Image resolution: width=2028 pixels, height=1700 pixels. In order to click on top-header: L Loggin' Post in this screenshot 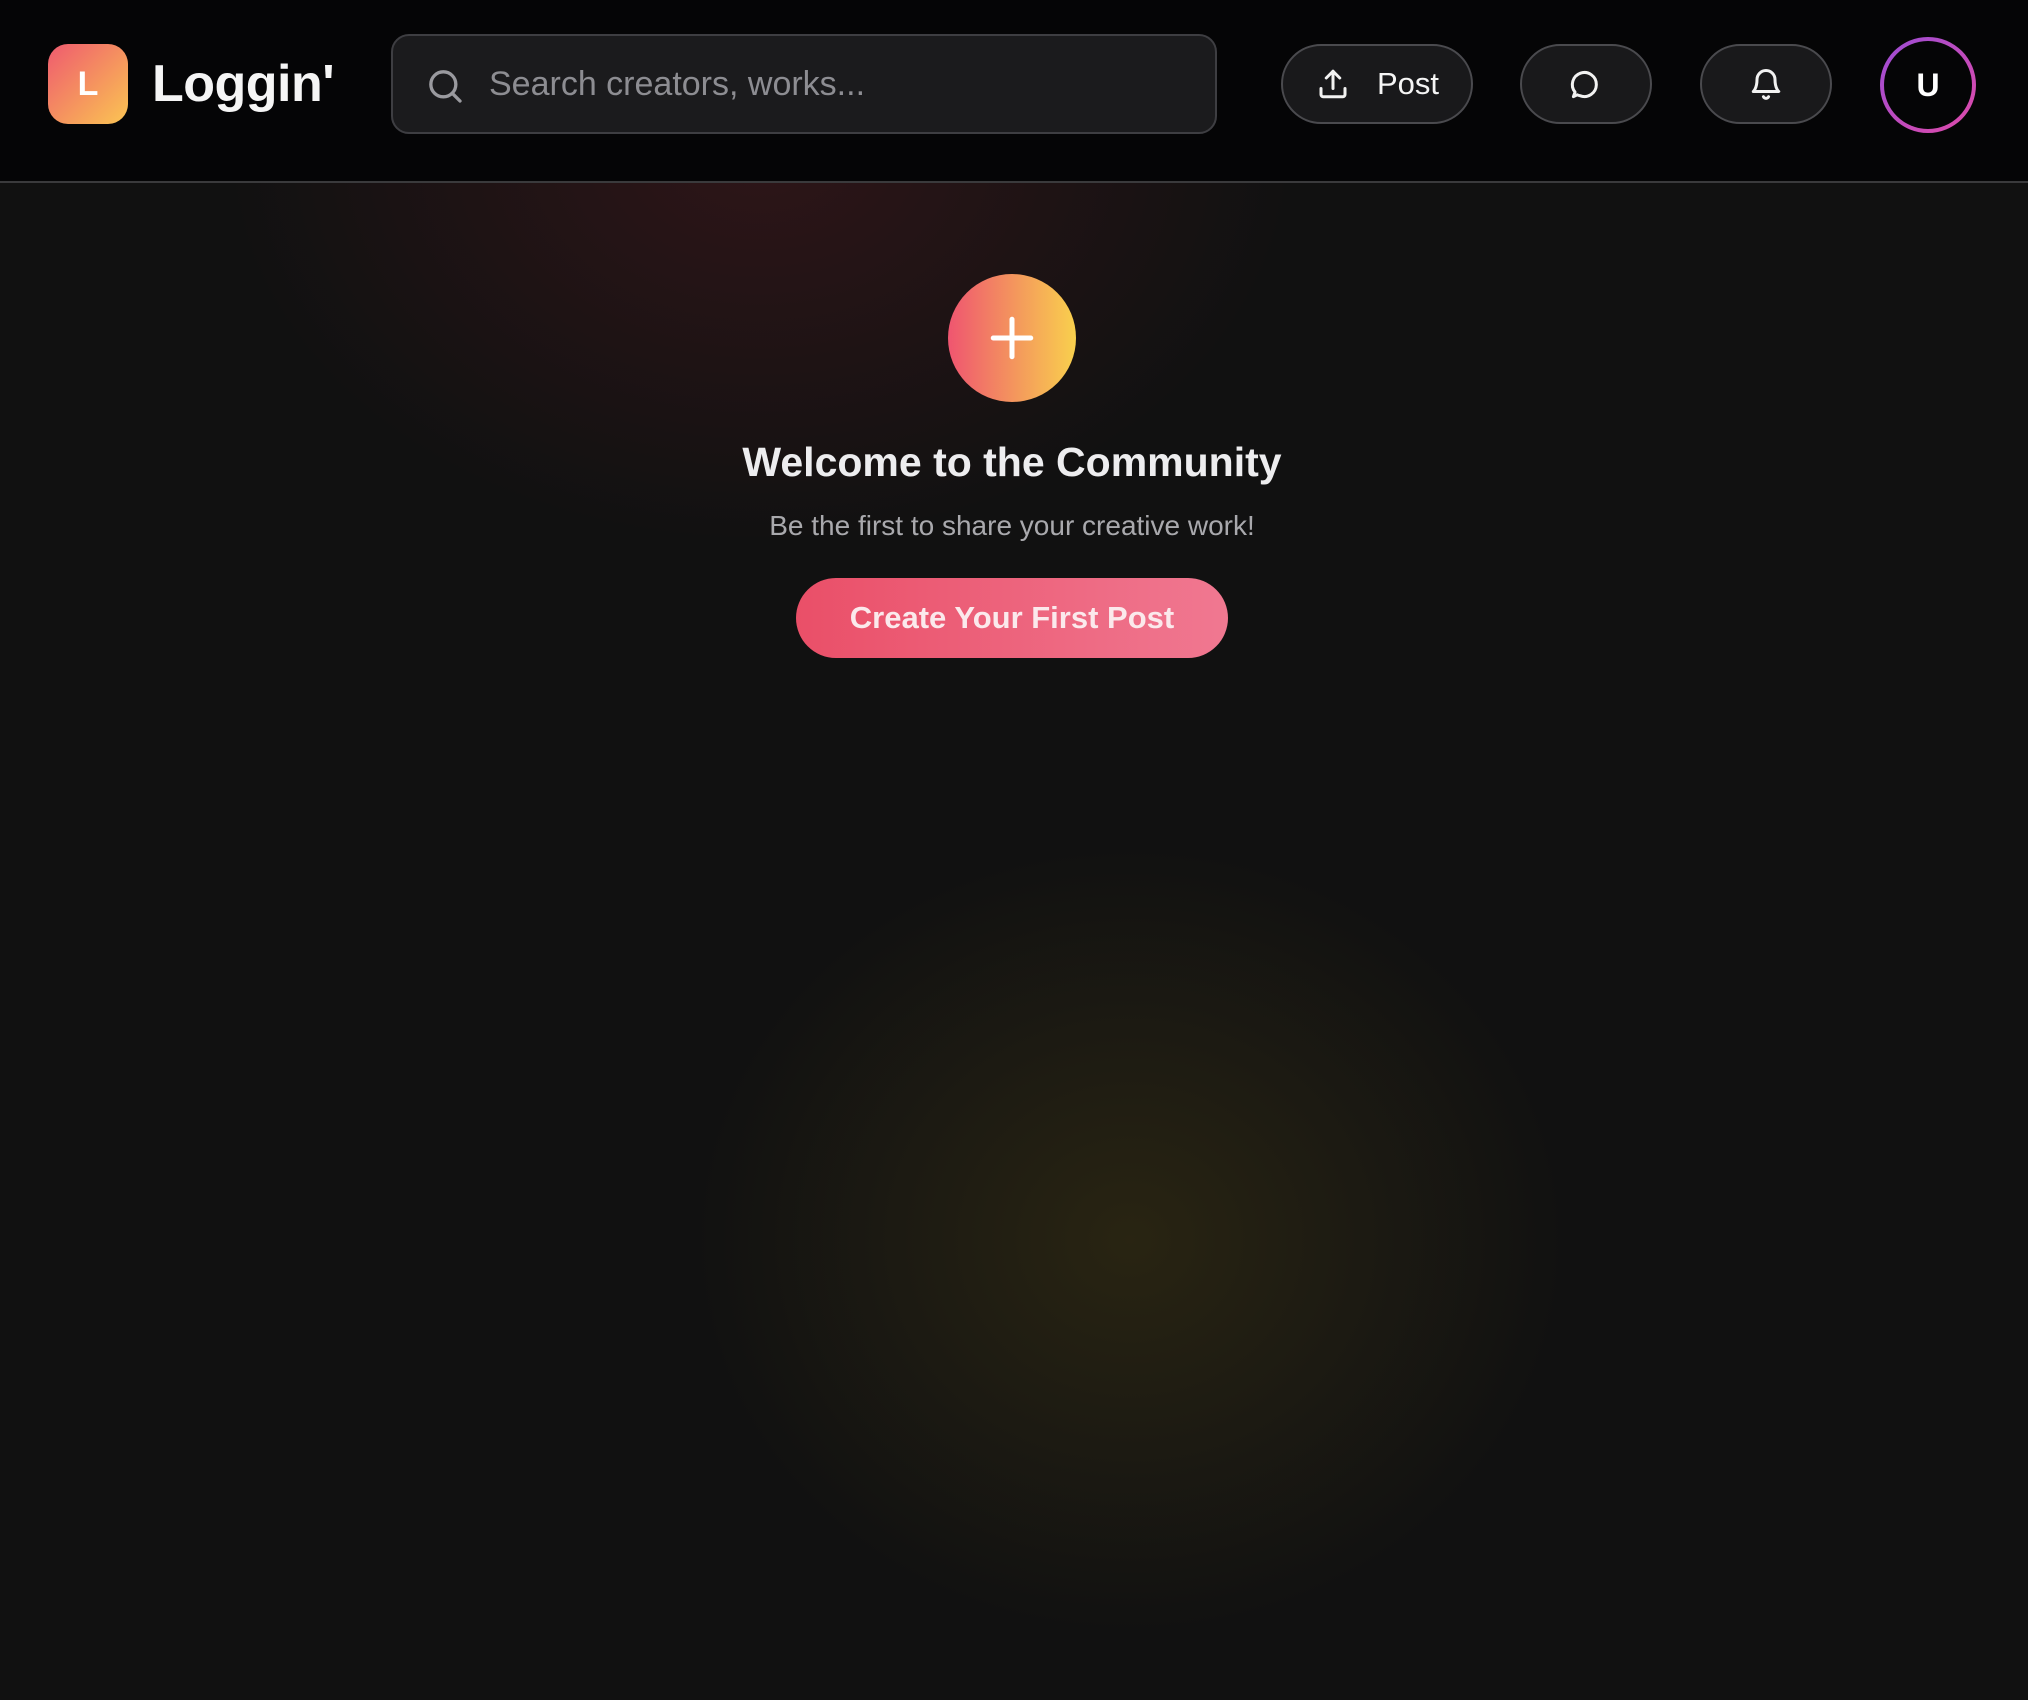, I will do `click(1014, 91)`.